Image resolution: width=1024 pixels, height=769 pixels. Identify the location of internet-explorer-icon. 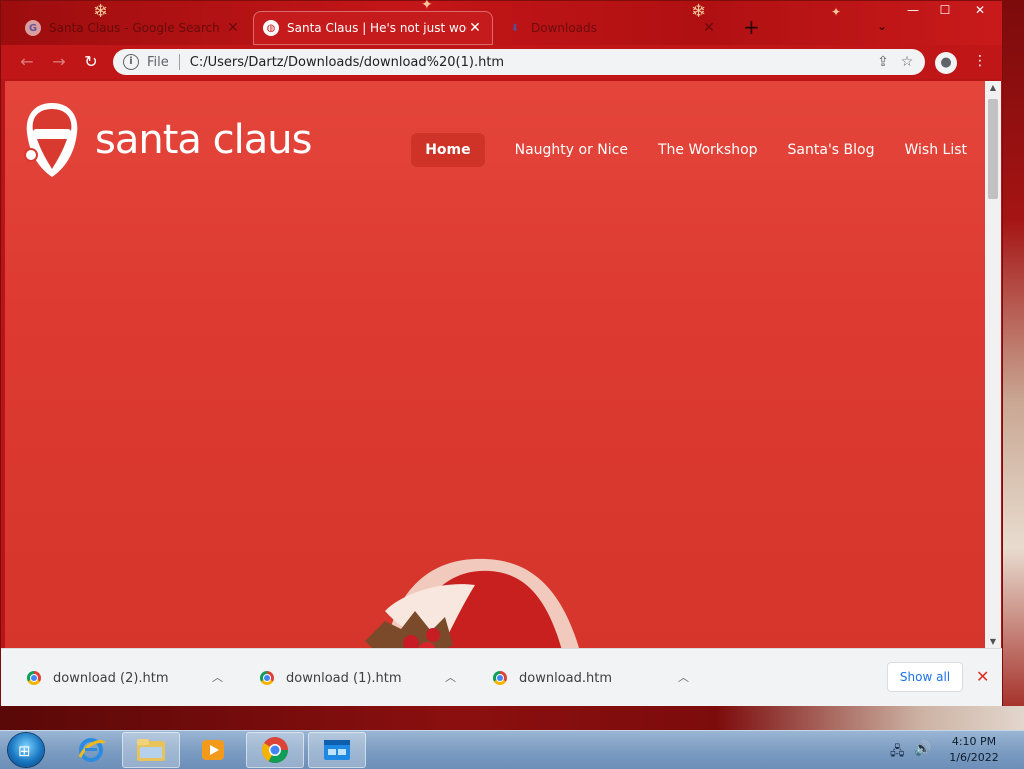
(91, 750).